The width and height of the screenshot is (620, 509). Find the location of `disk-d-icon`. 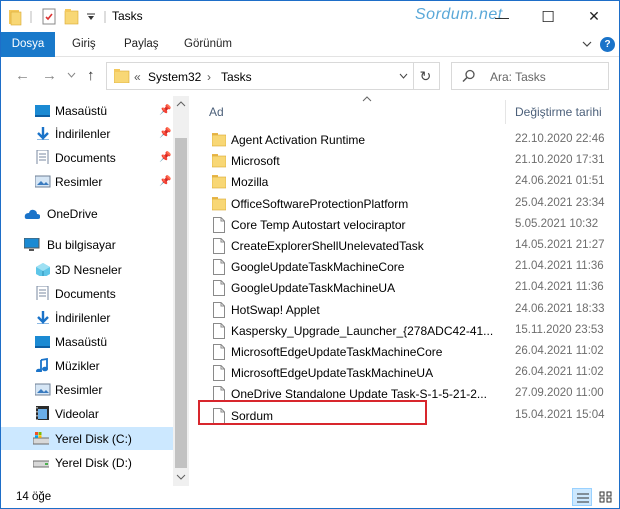

disk-d-icon is located at coordinates (41, 464).